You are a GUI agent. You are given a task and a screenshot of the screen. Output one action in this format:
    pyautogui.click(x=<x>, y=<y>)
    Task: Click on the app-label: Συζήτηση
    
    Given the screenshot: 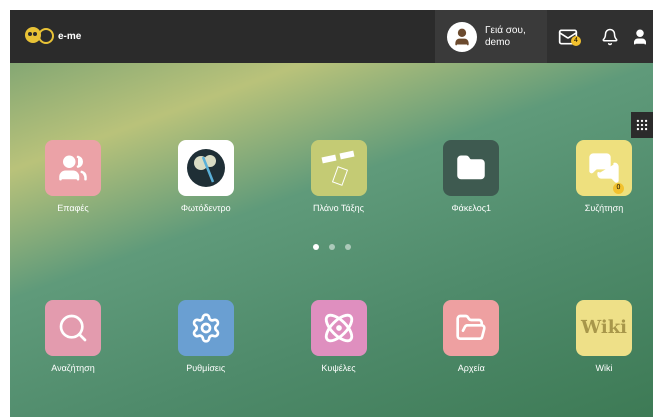 What is the action you would take?
    pyautogui.click(x=604, y=208)
    